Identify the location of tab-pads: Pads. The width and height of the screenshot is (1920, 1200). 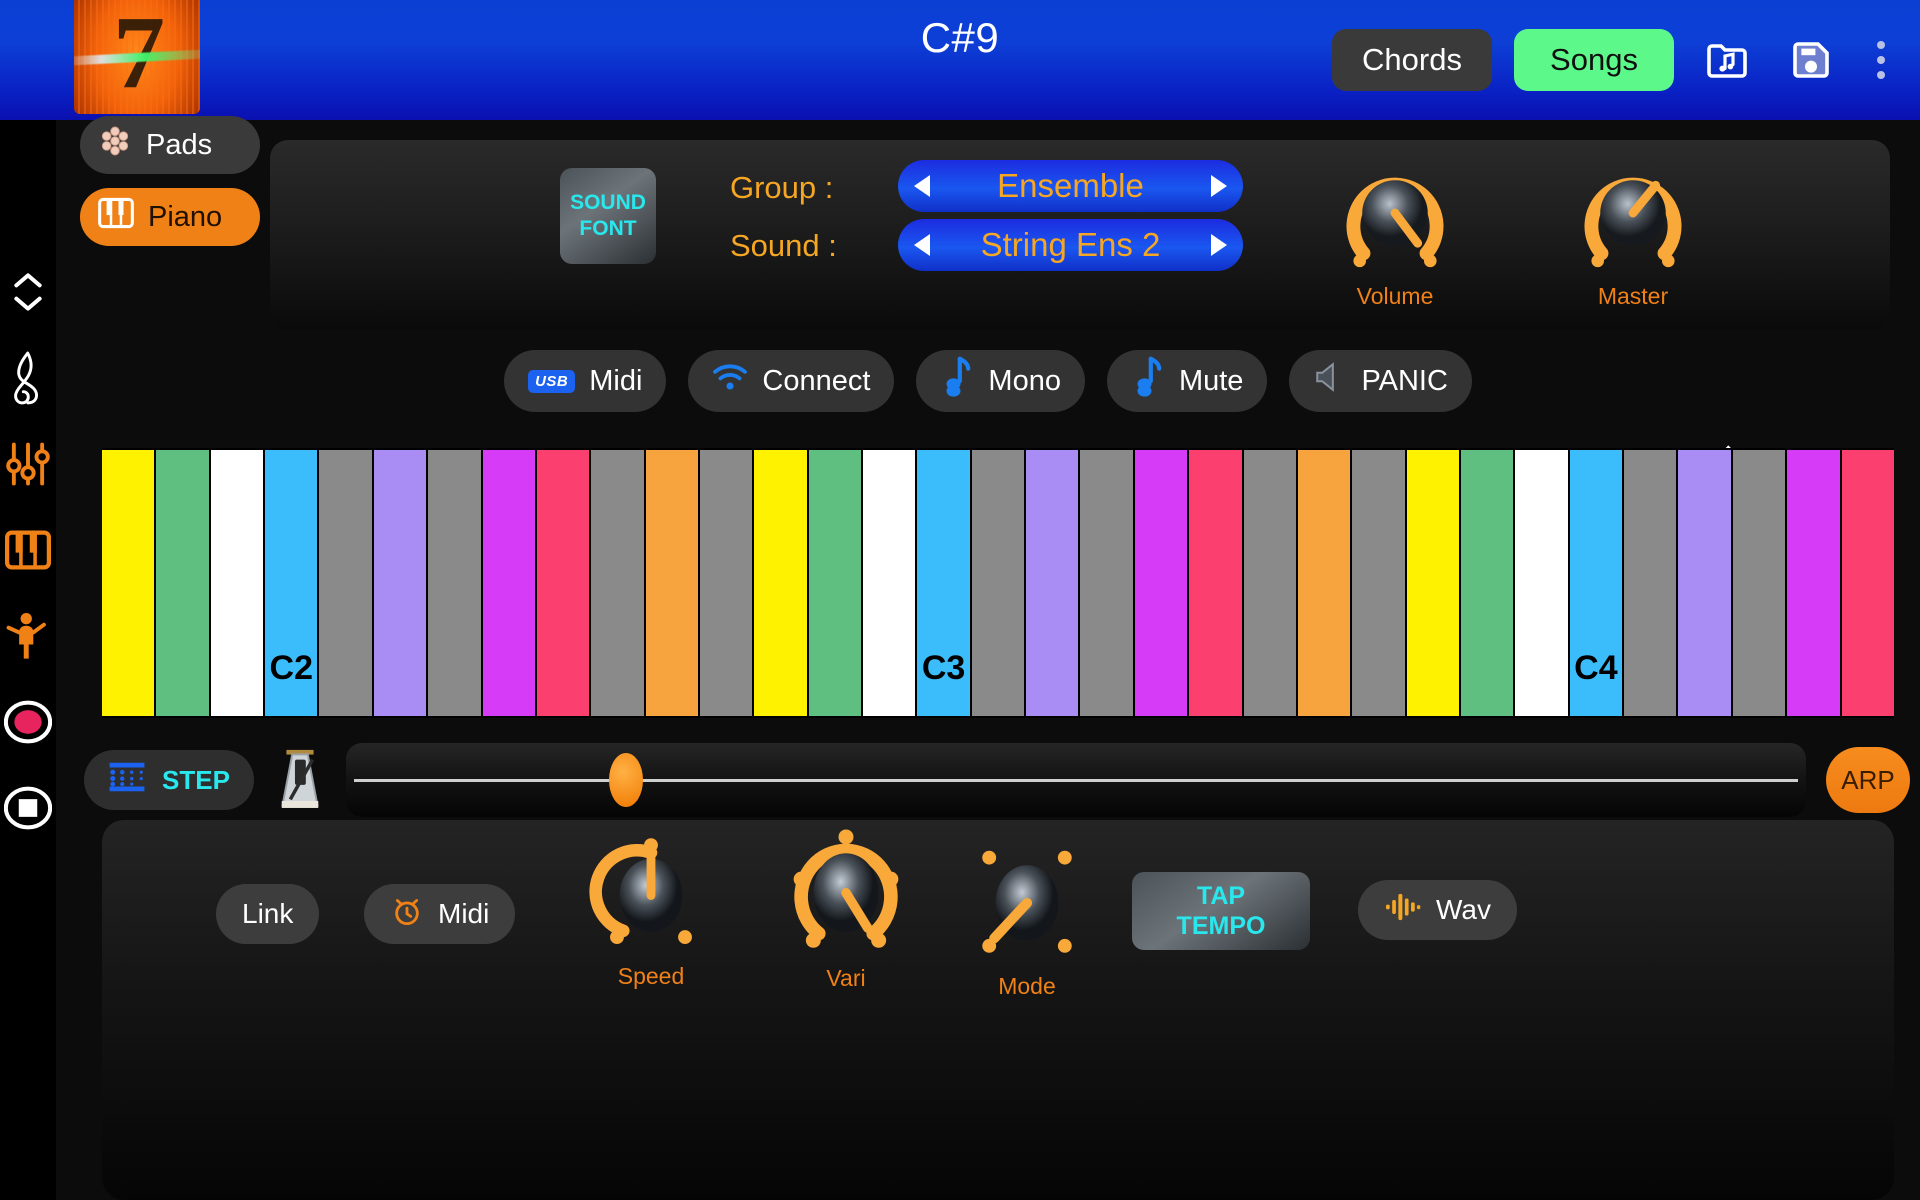
(170, 145).